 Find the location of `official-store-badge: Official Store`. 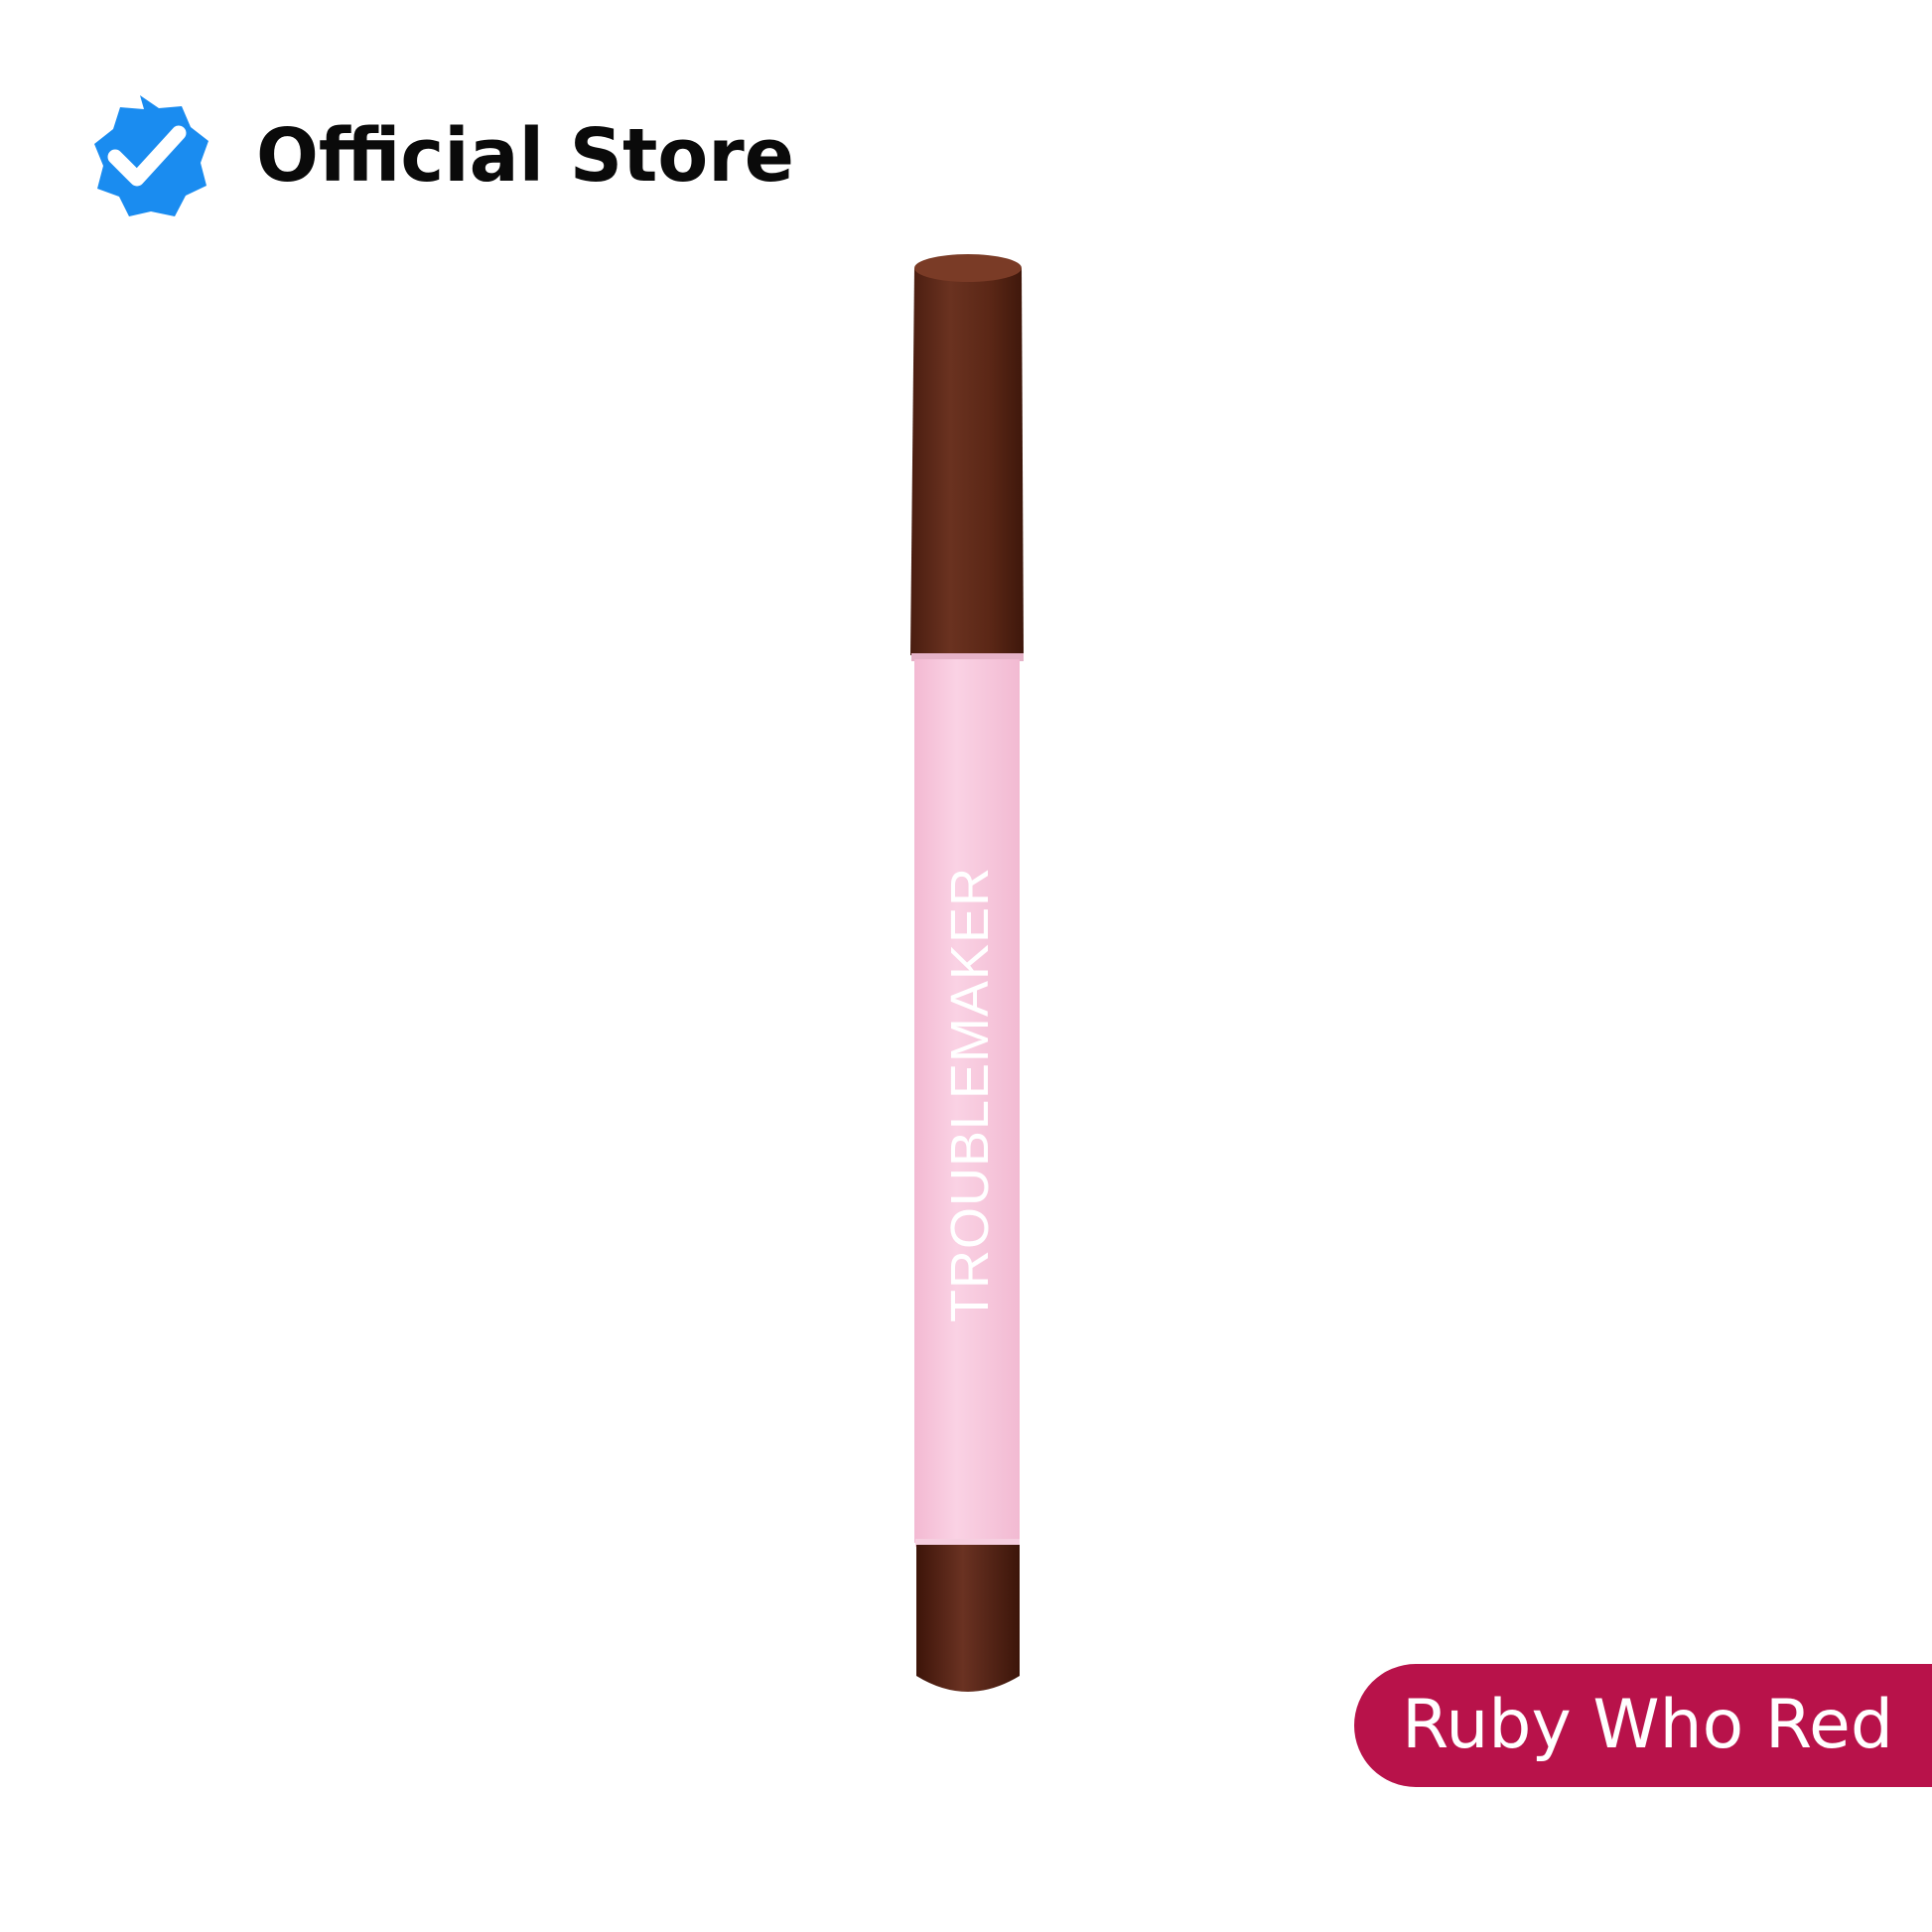

official-store-badge: Official Store is located at coordinates (436, 155).